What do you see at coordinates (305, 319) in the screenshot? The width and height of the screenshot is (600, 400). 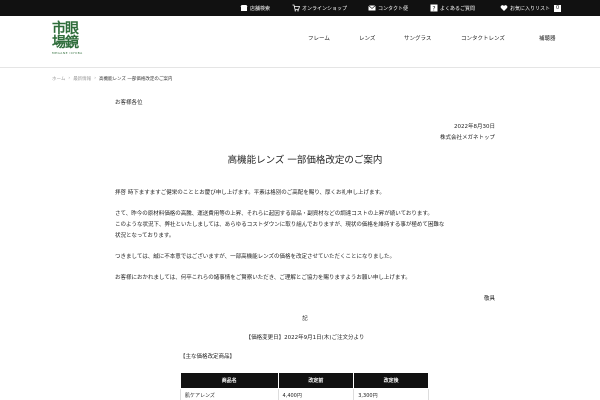 I see `ki-heading: 記` at bounding box center [305, 319].